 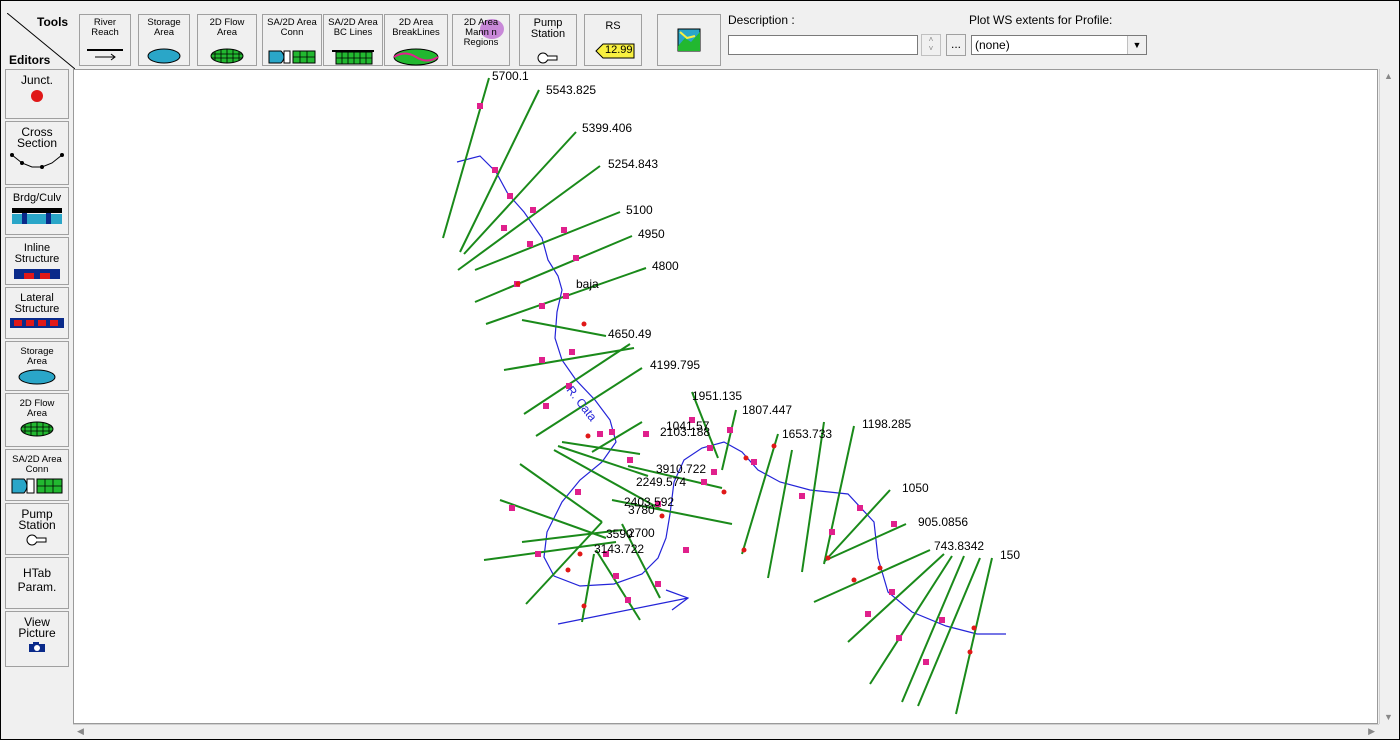 What do you see at coordinates (416, 57) in the screenshot?
I see `breaklines-icon` at bounding box center [416, 57].